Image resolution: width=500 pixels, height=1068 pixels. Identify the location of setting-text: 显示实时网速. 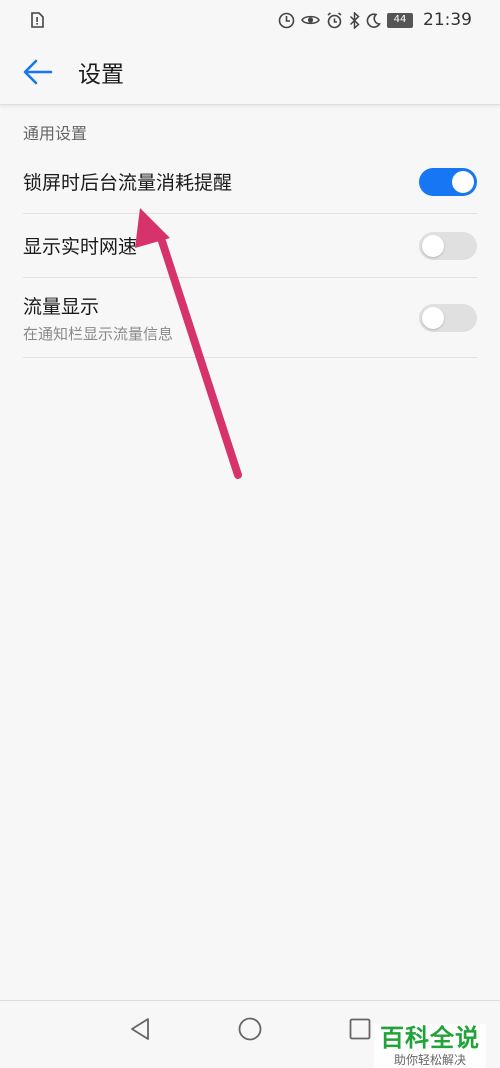
(80, 245).